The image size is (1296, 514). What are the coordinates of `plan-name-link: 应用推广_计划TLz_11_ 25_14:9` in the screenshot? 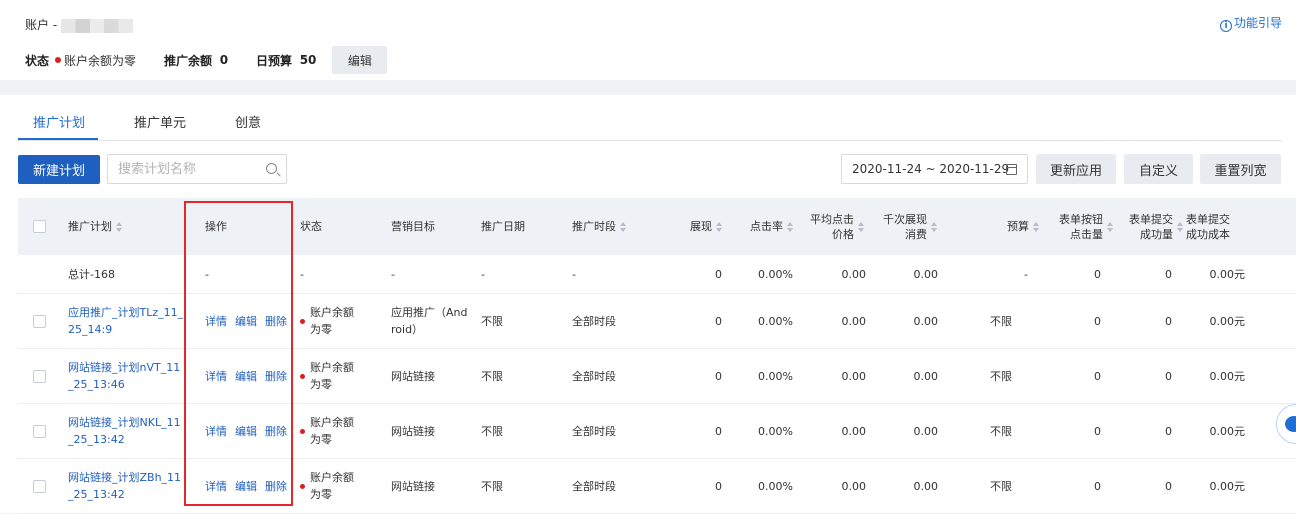 It's located at (125, 321).